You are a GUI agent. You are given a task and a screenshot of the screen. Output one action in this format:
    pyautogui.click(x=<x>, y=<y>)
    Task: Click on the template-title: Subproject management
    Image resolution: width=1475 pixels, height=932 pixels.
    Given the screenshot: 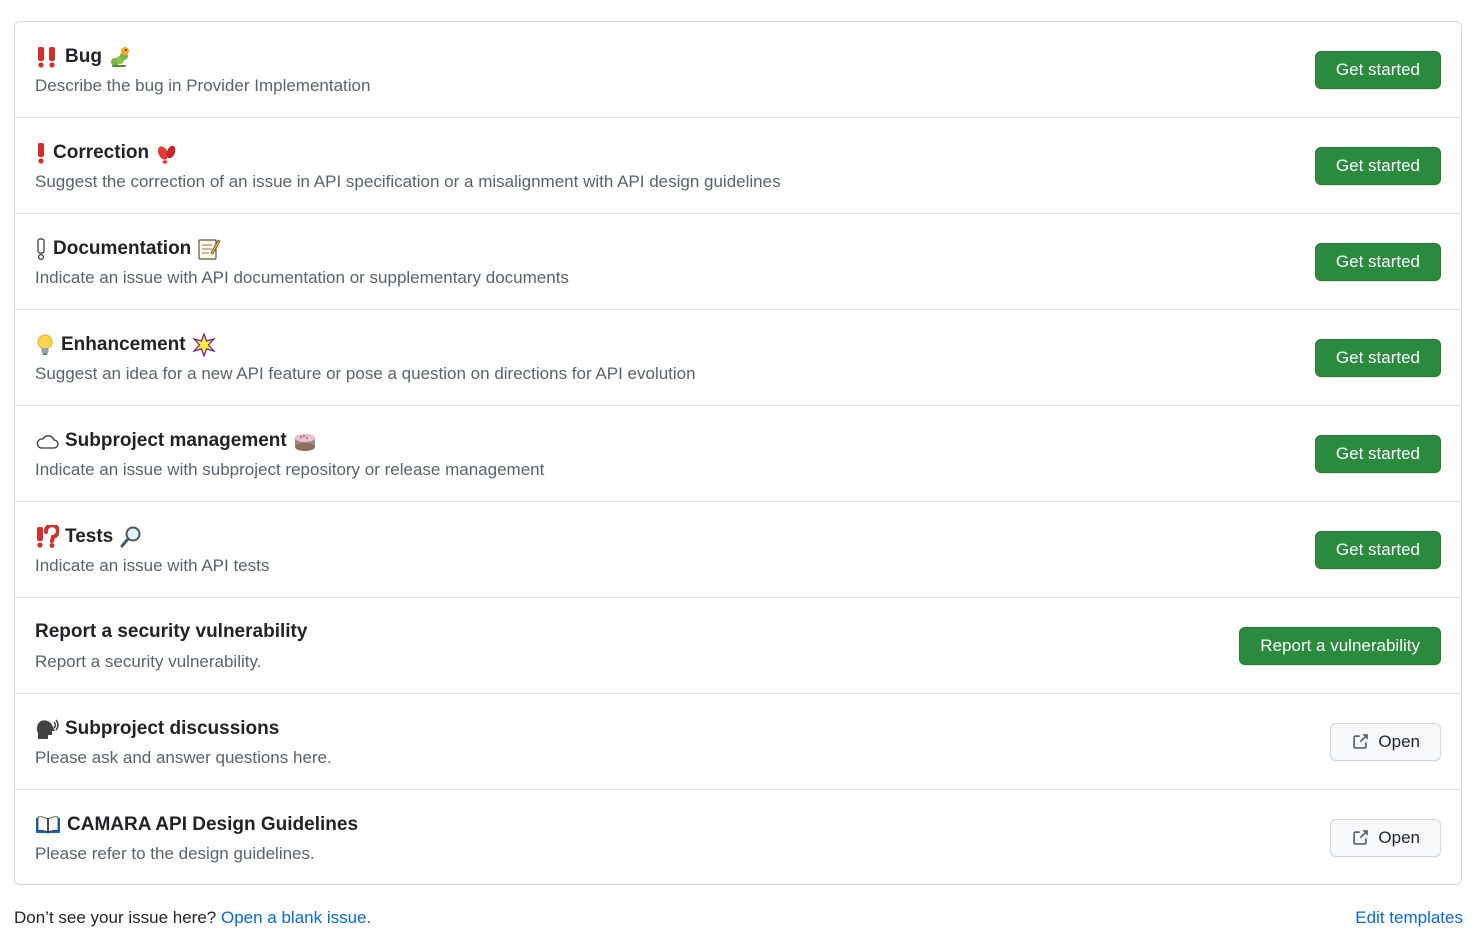 What is the action you would take?
    pyautogui.click(x=176, y=440)
    